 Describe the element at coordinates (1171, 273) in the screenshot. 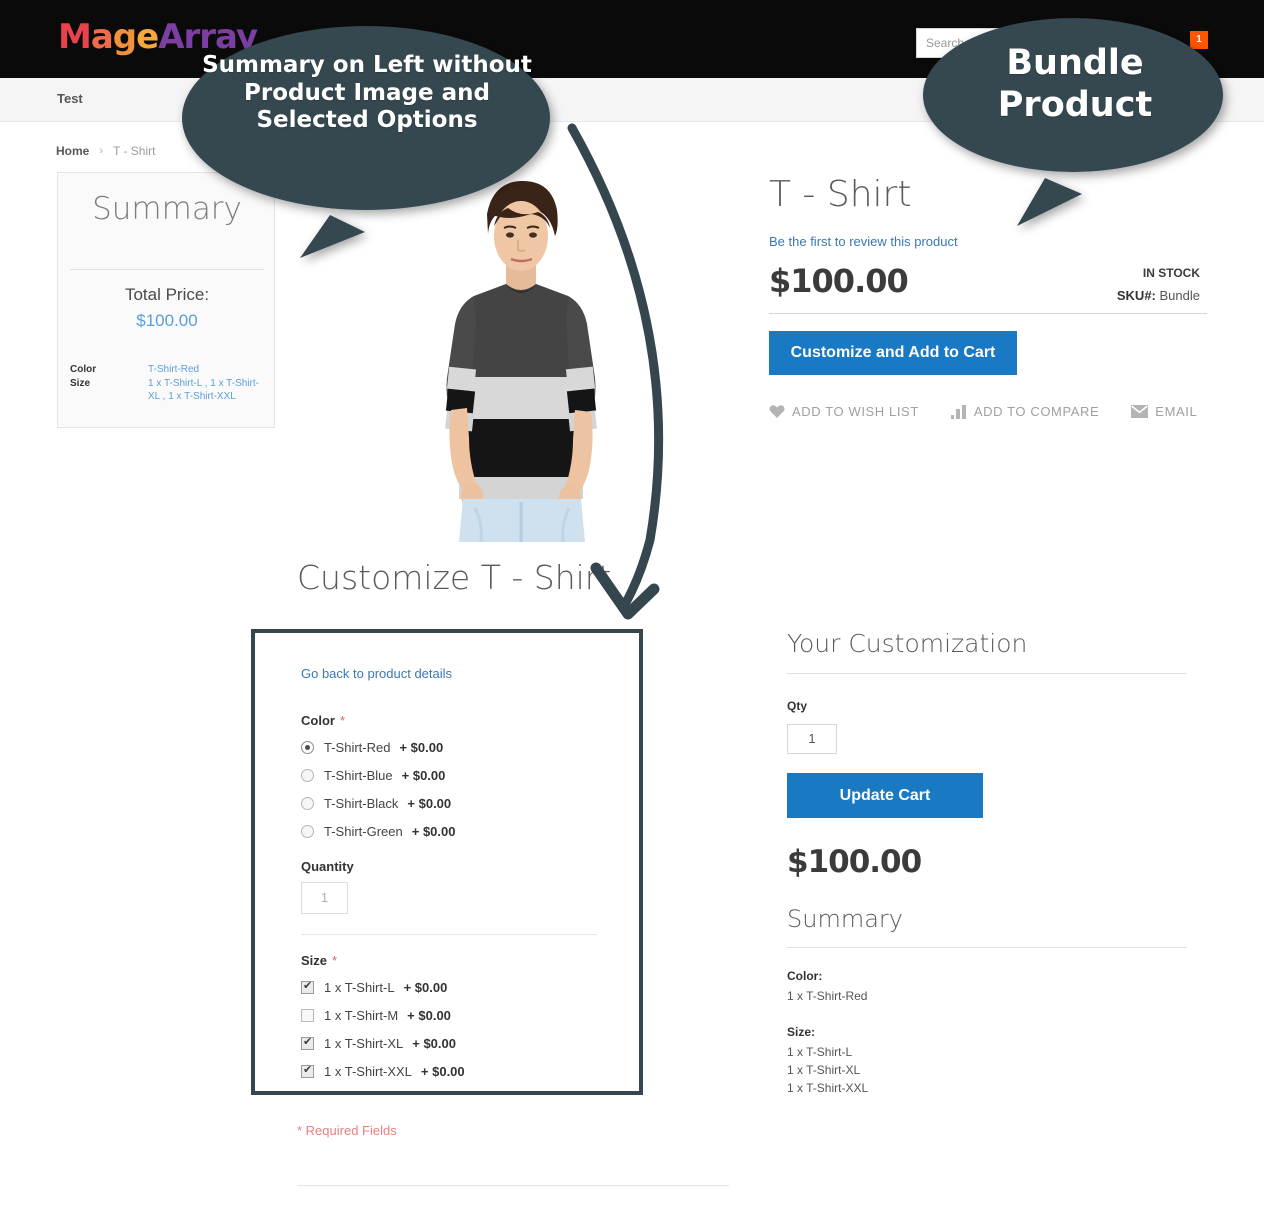

I see `stock-status-badge: IN STOCK` at that location.